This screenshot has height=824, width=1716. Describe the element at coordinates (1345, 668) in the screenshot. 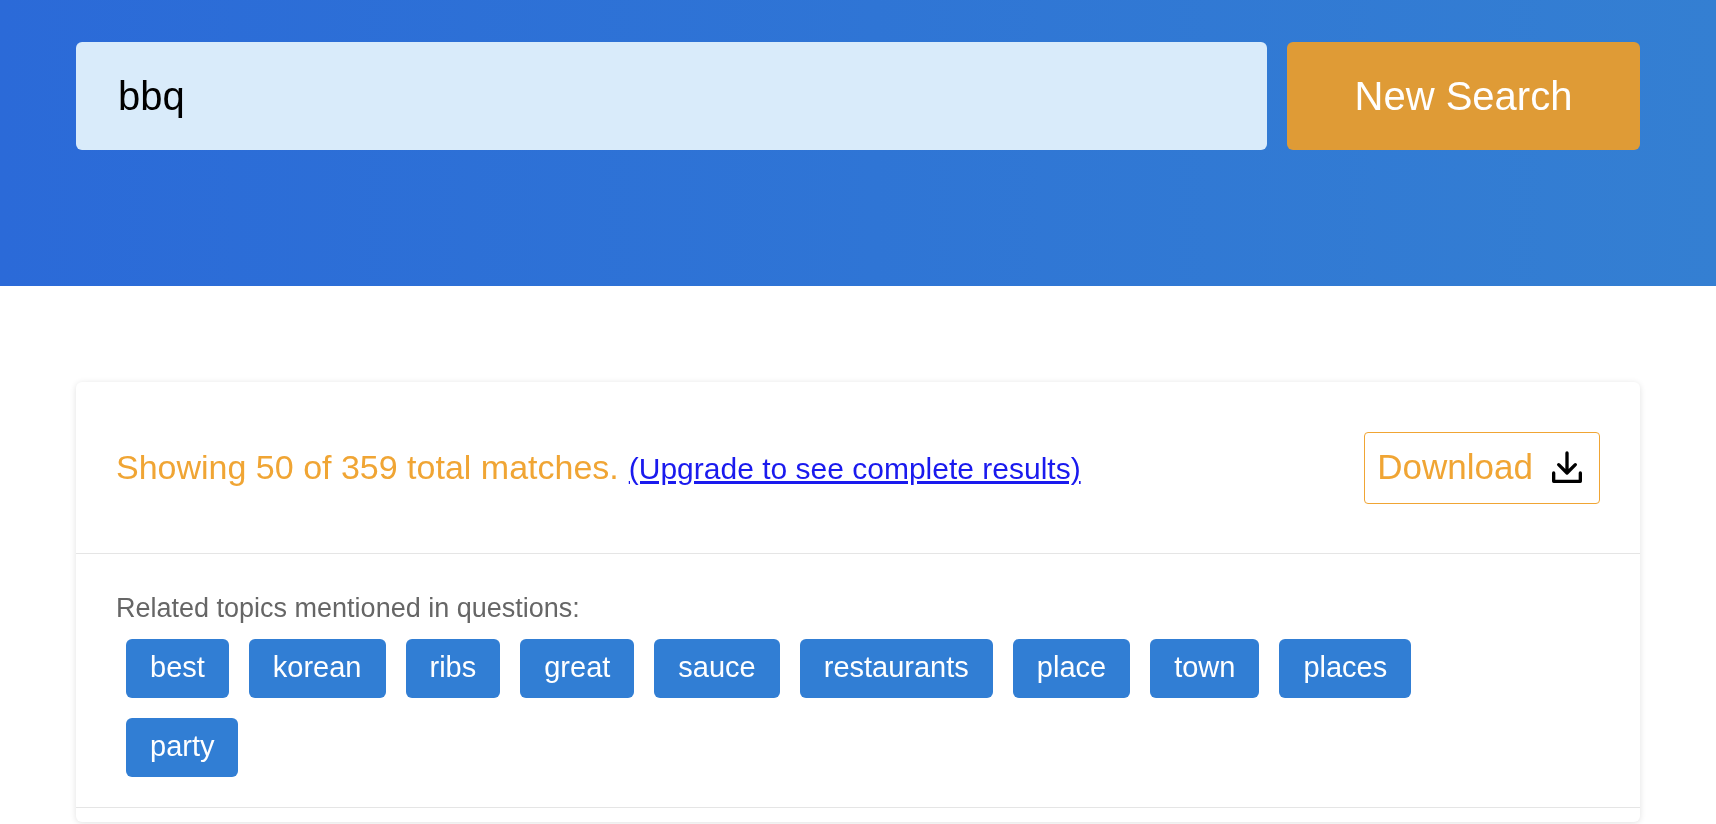

I see `topic-tag: places` at that location.